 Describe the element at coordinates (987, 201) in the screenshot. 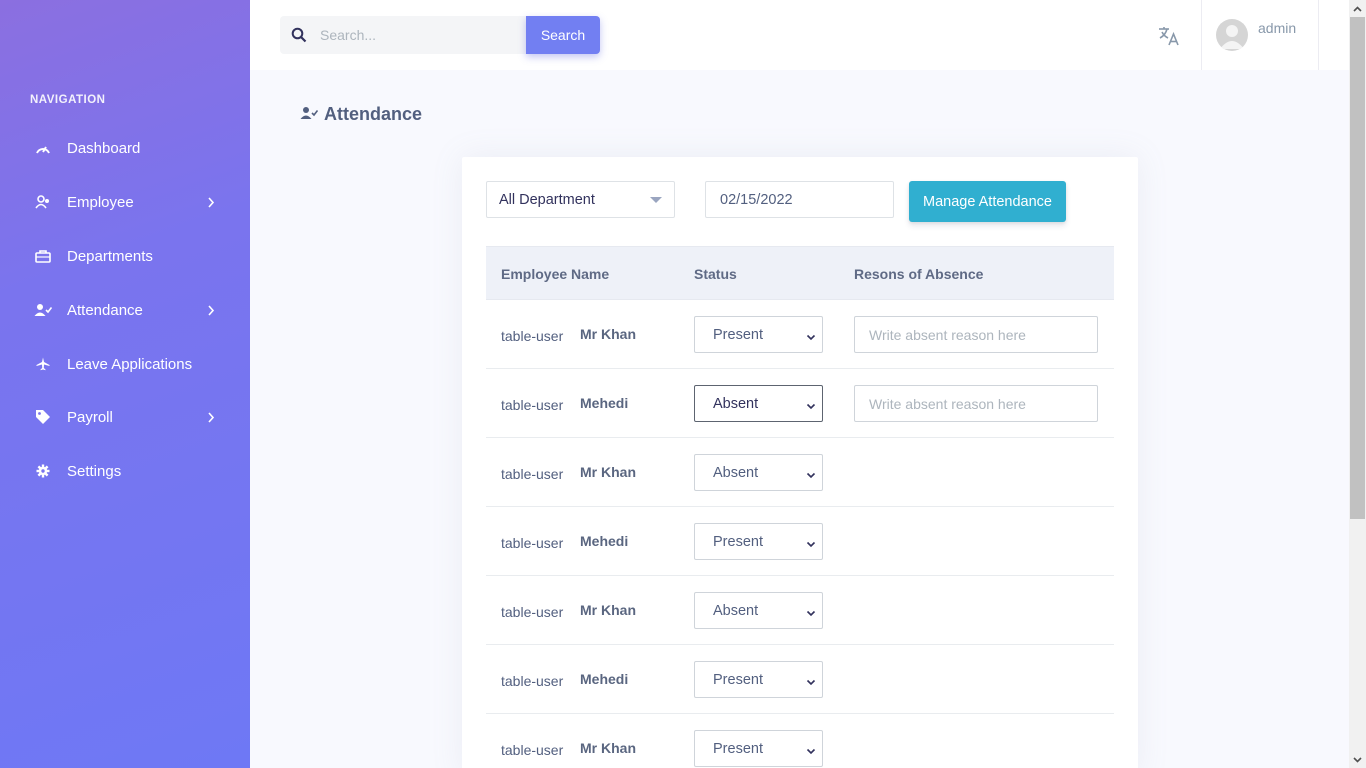

I see `manage-attendance-button: Manage Attendance` at that location.